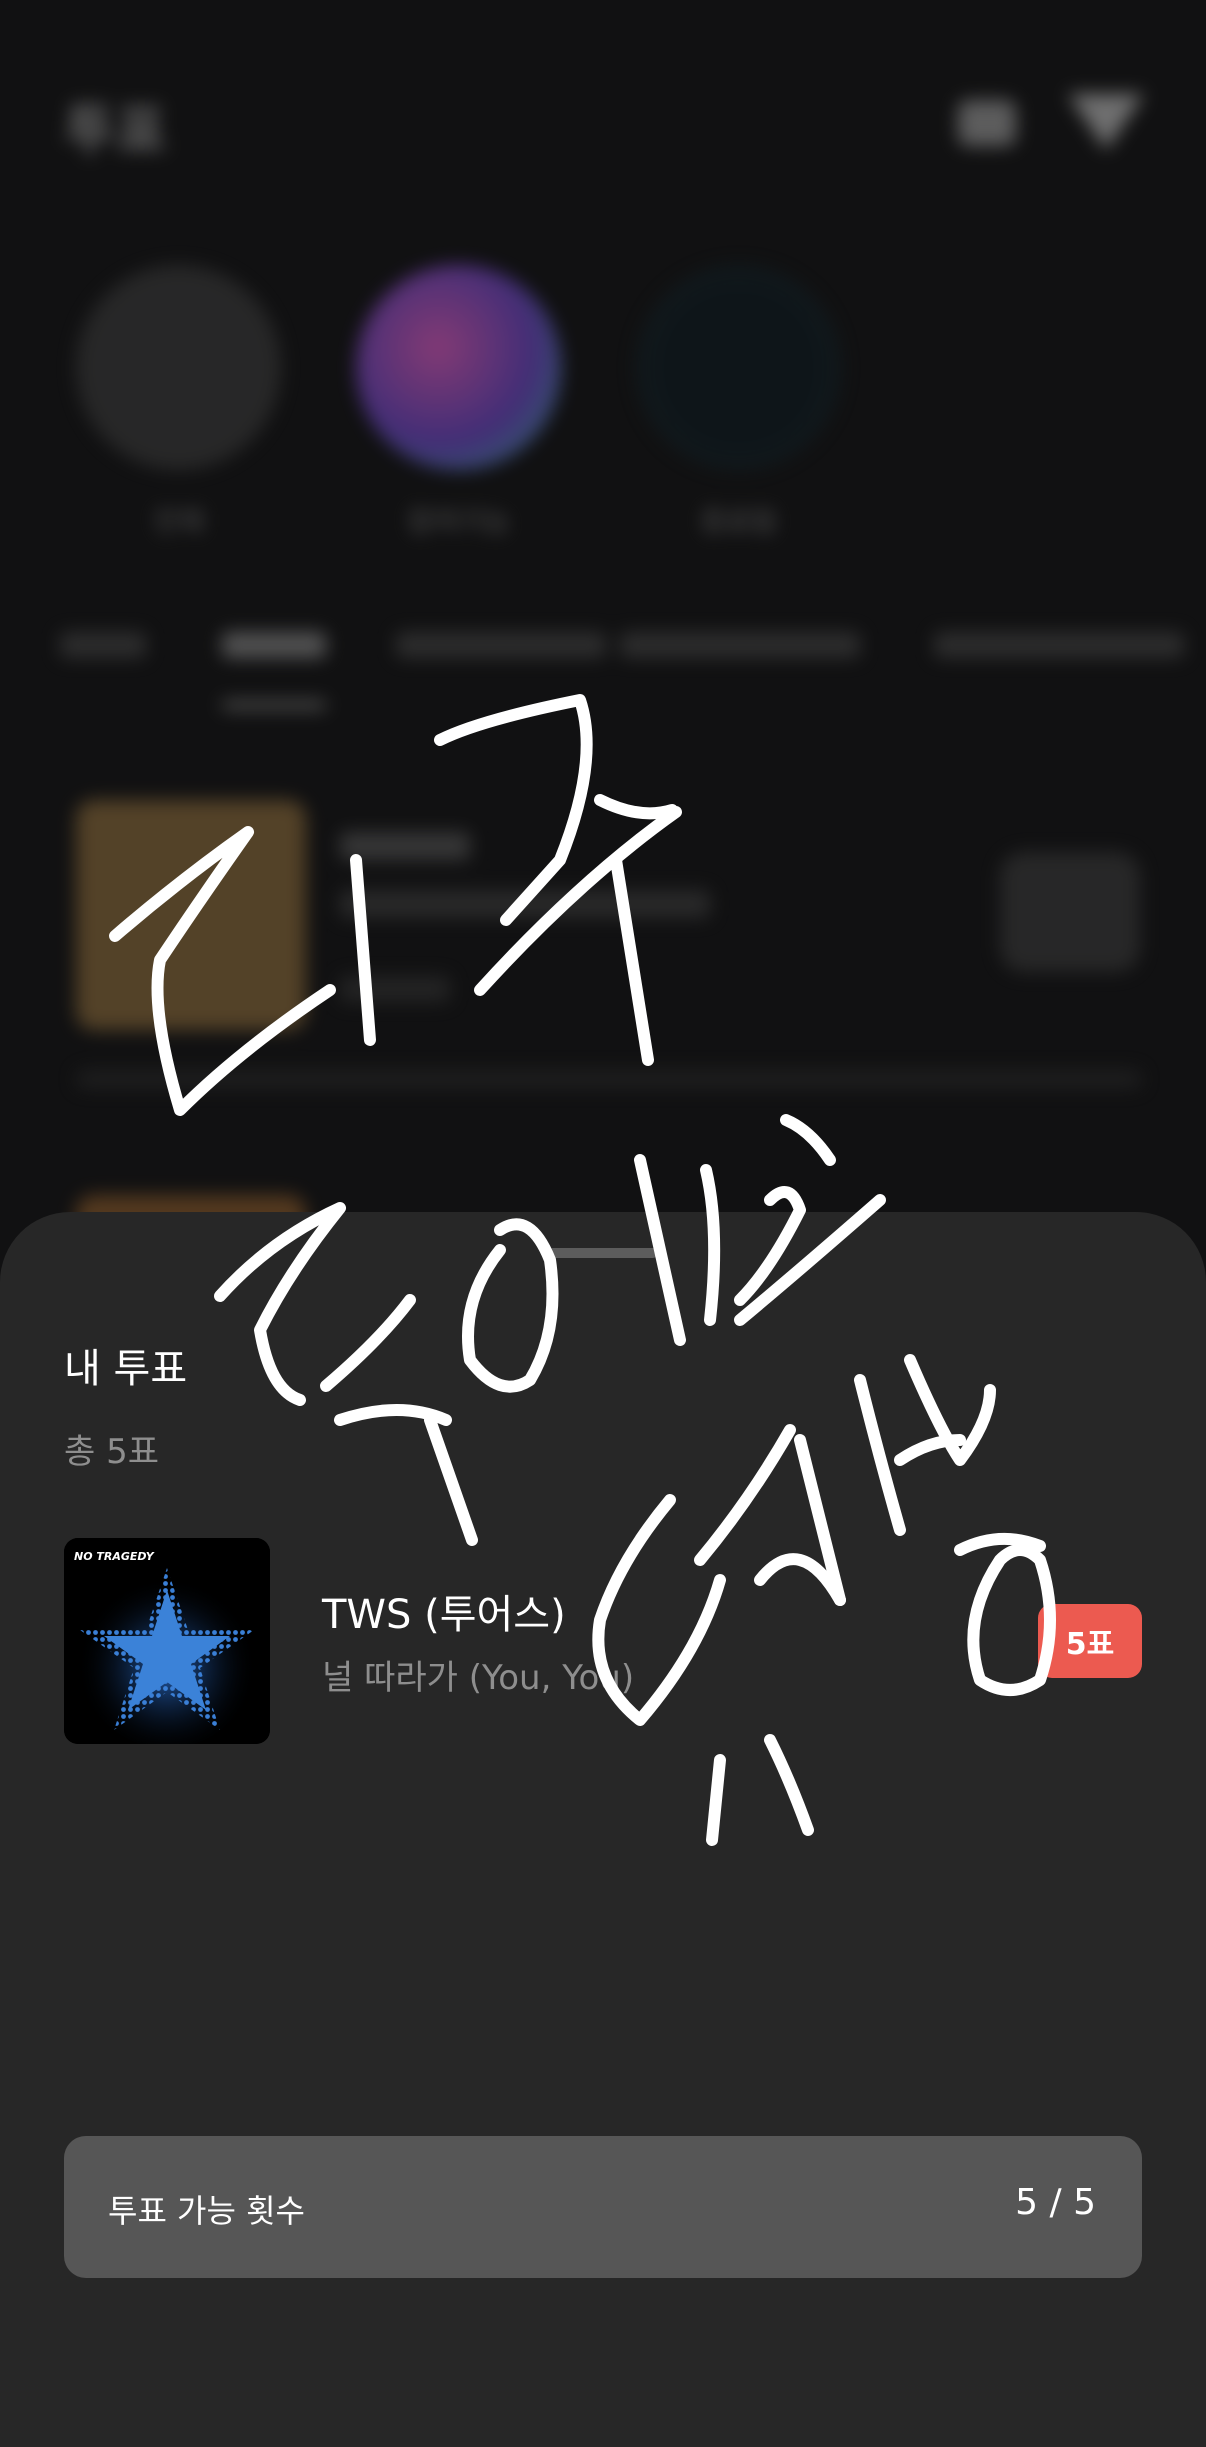  Describe the element at coordinates (1055, 2202) in the screenshot. I see `vote-limit-value: 5 / 5` at that location.